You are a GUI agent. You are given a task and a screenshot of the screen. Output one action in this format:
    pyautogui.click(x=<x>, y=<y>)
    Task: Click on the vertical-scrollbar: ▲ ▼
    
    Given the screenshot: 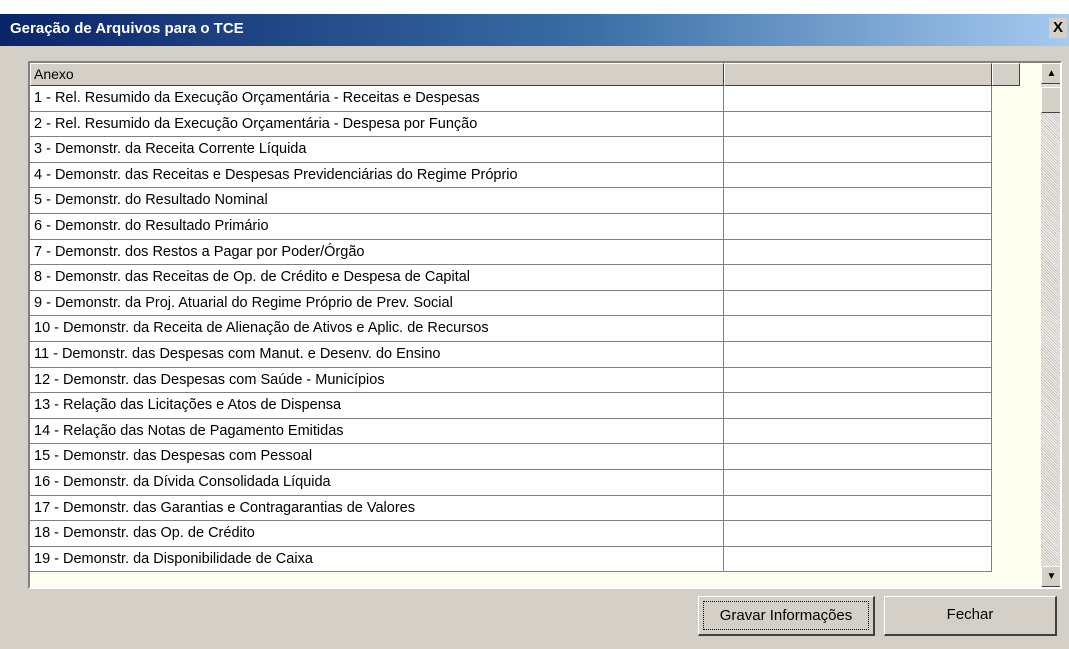 What is the action you would take?
    pyautogui.click(x=1050, y=325)
    